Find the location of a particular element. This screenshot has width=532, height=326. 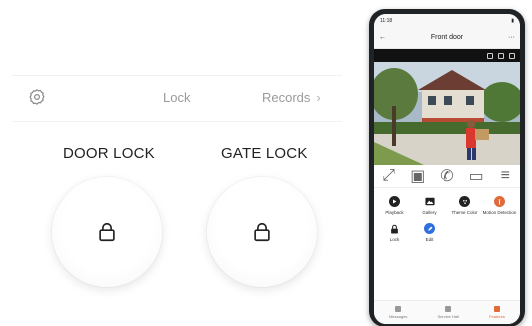

tab-lock: Lock is located at coordinates (176, 97).